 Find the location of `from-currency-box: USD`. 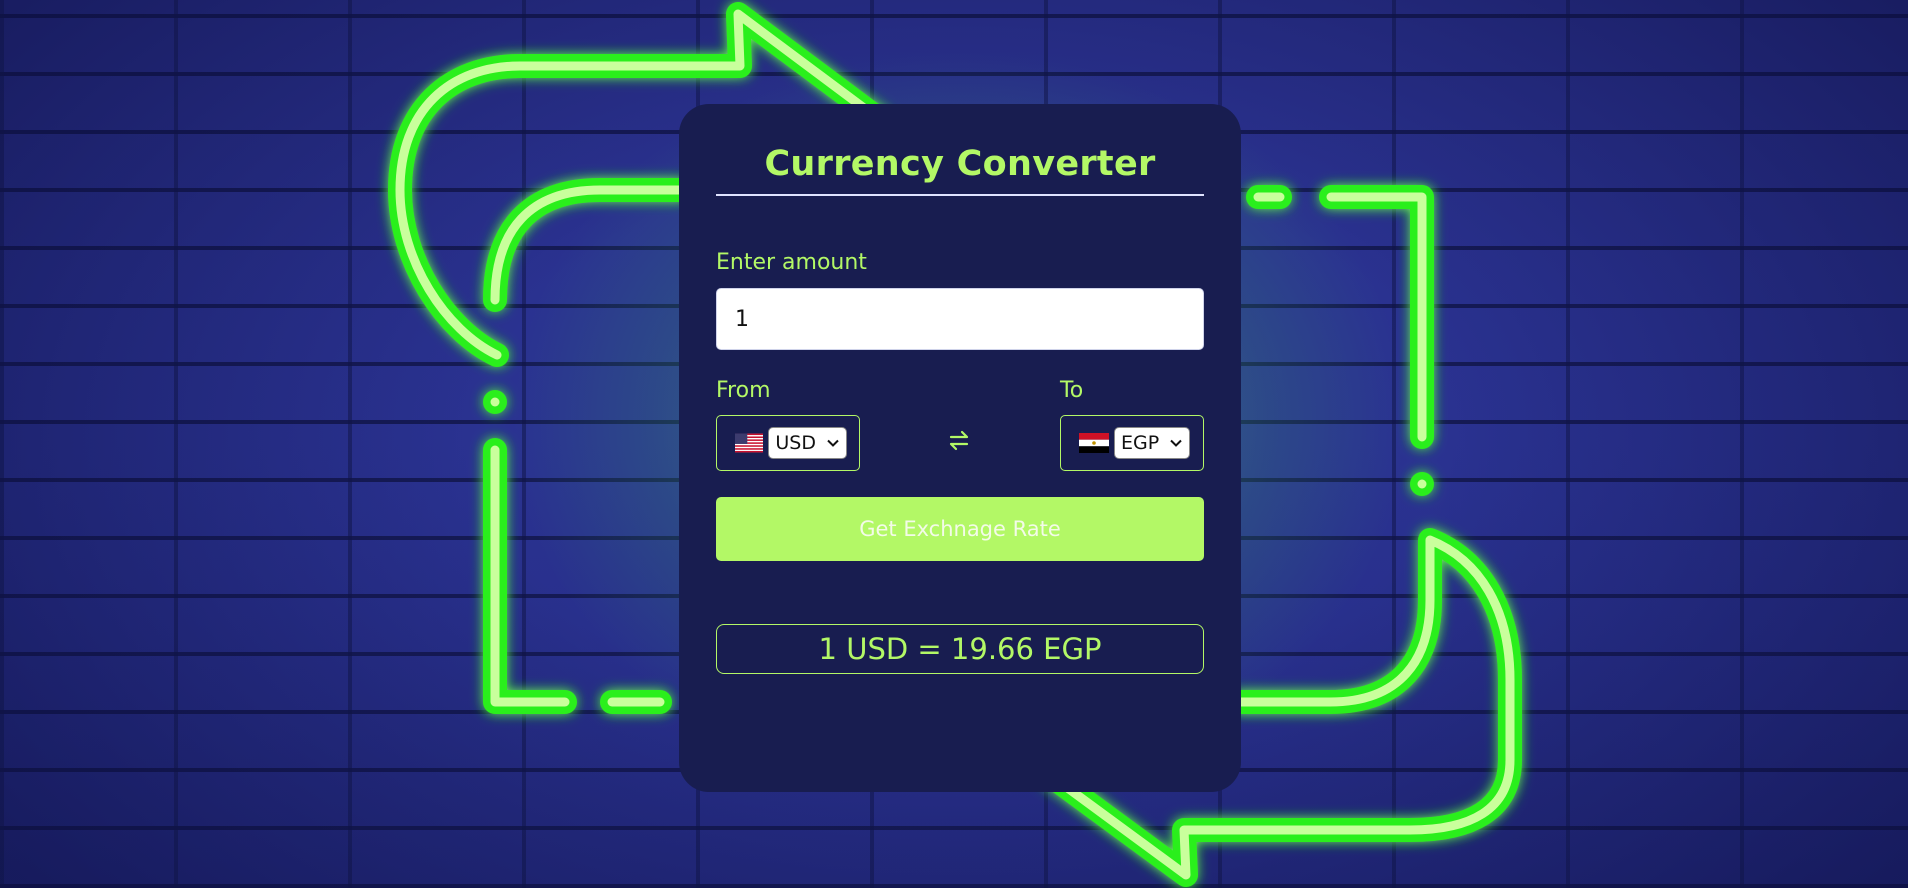

from-currency-box: USD is located at coordinates (788, 443).